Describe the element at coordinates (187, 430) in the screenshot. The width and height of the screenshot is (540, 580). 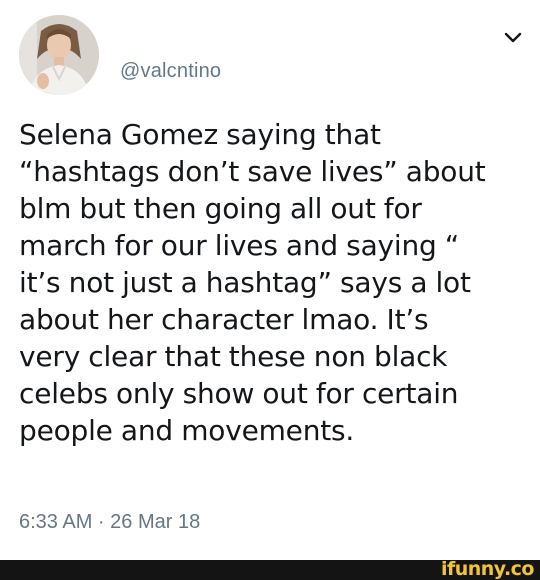
I see `tweet-text-line: people and movements.` at that location.